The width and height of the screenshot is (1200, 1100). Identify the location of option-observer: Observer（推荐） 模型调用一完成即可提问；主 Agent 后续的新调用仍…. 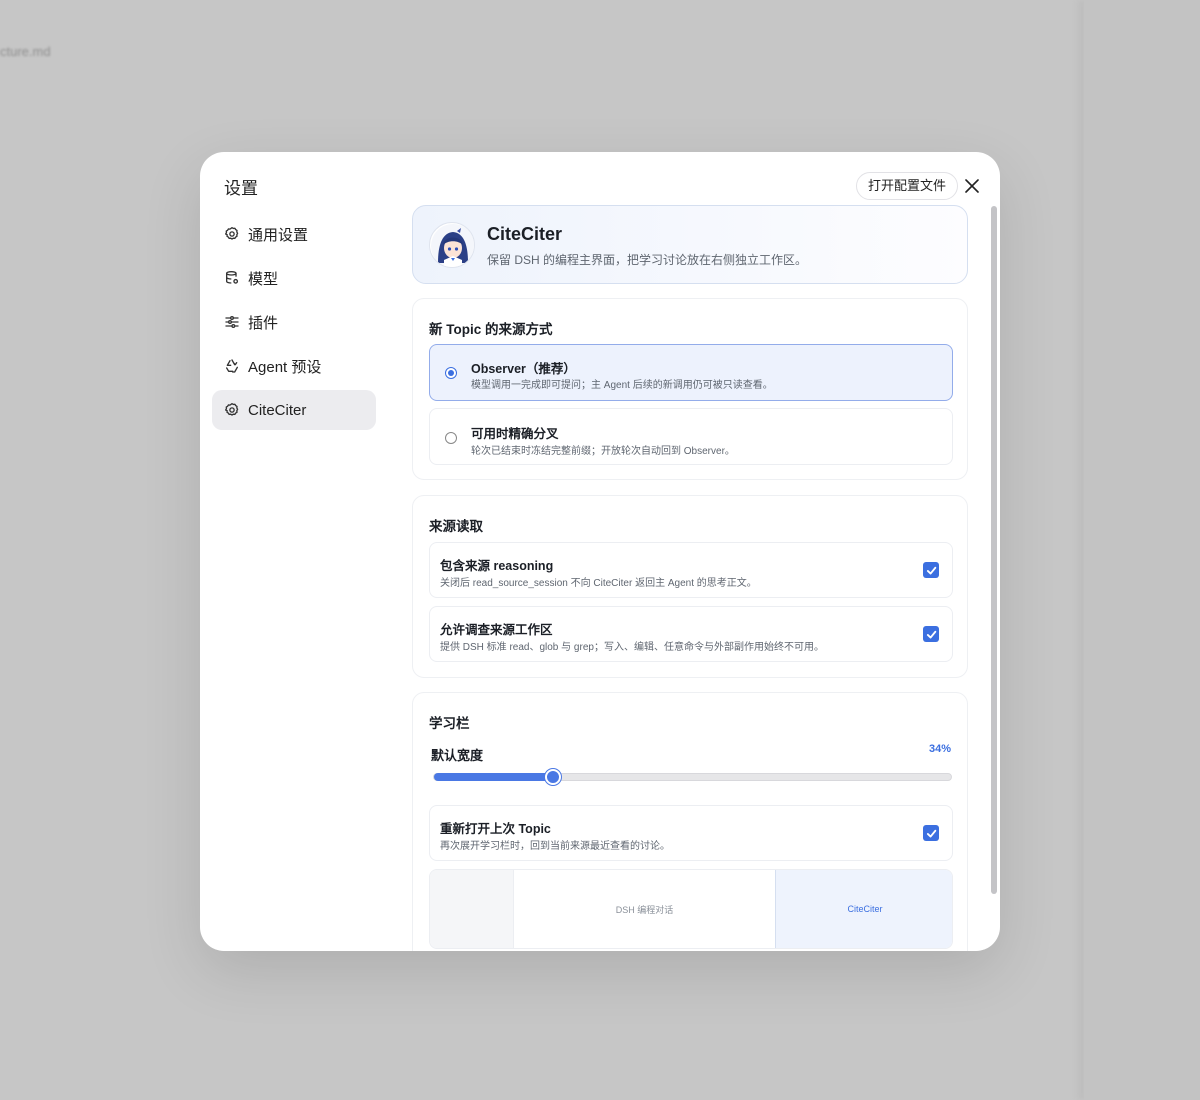
(691, 372).